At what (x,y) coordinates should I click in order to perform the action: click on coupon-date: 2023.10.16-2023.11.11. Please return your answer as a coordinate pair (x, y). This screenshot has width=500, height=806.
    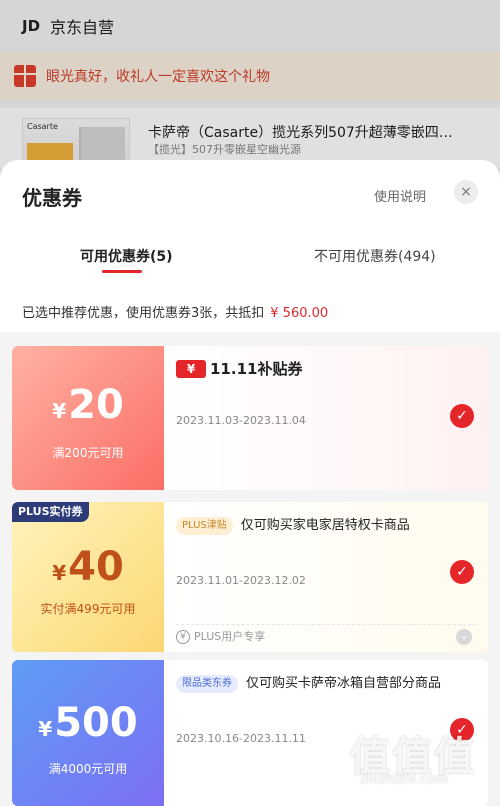
    Looking at the image, I should click on (241, 738).